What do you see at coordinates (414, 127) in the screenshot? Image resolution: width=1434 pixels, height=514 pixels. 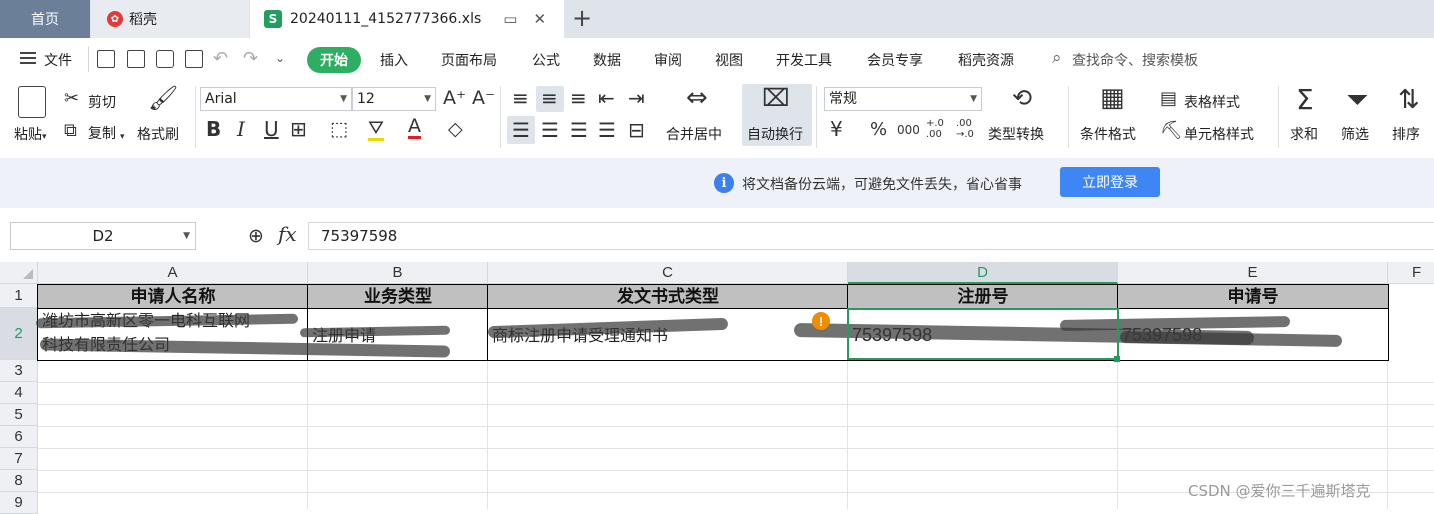 I see `font-color-icon: A` at bounding box center [414, 127].